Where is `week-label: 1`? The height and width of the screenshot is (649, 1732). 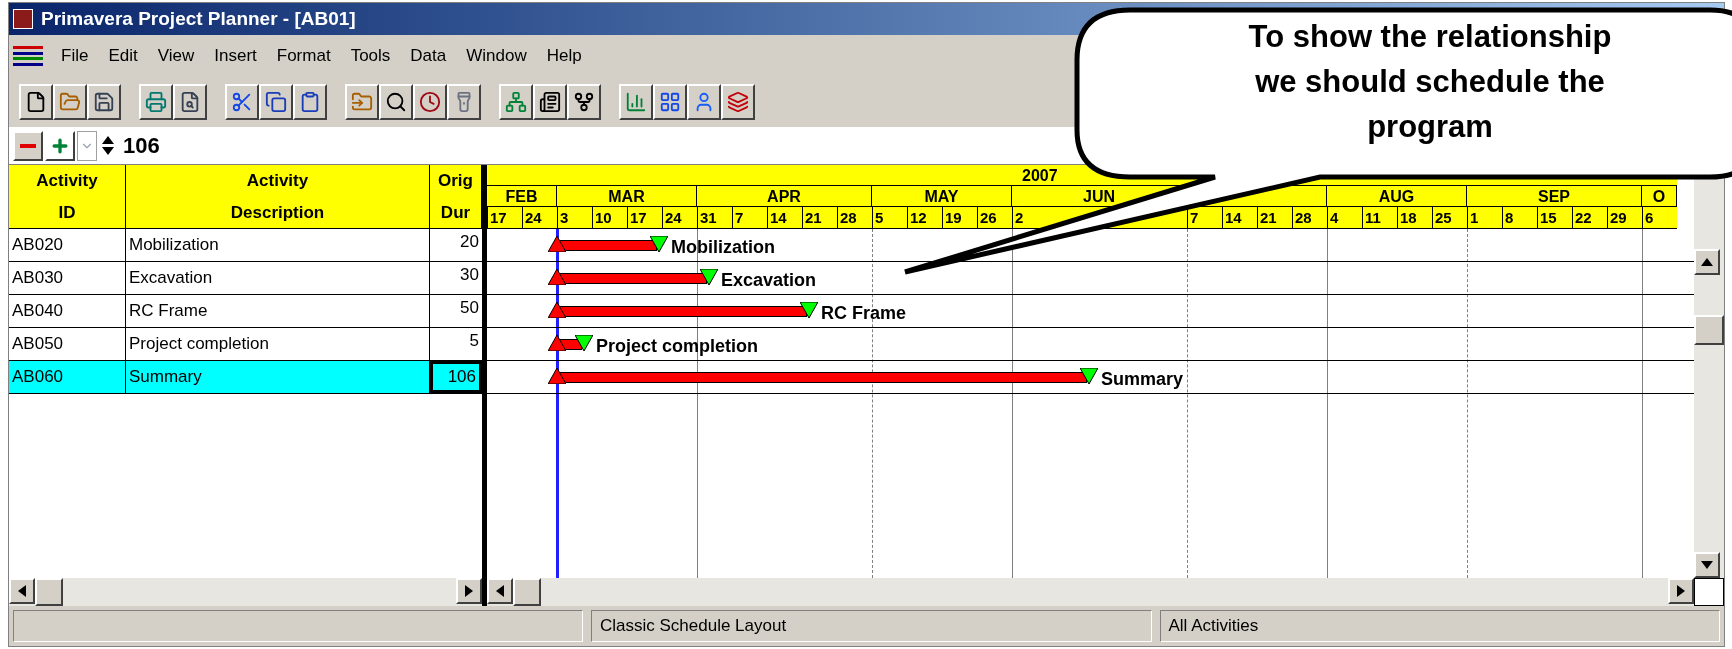
week-label: 1 is located at coordinates (1484, 217).